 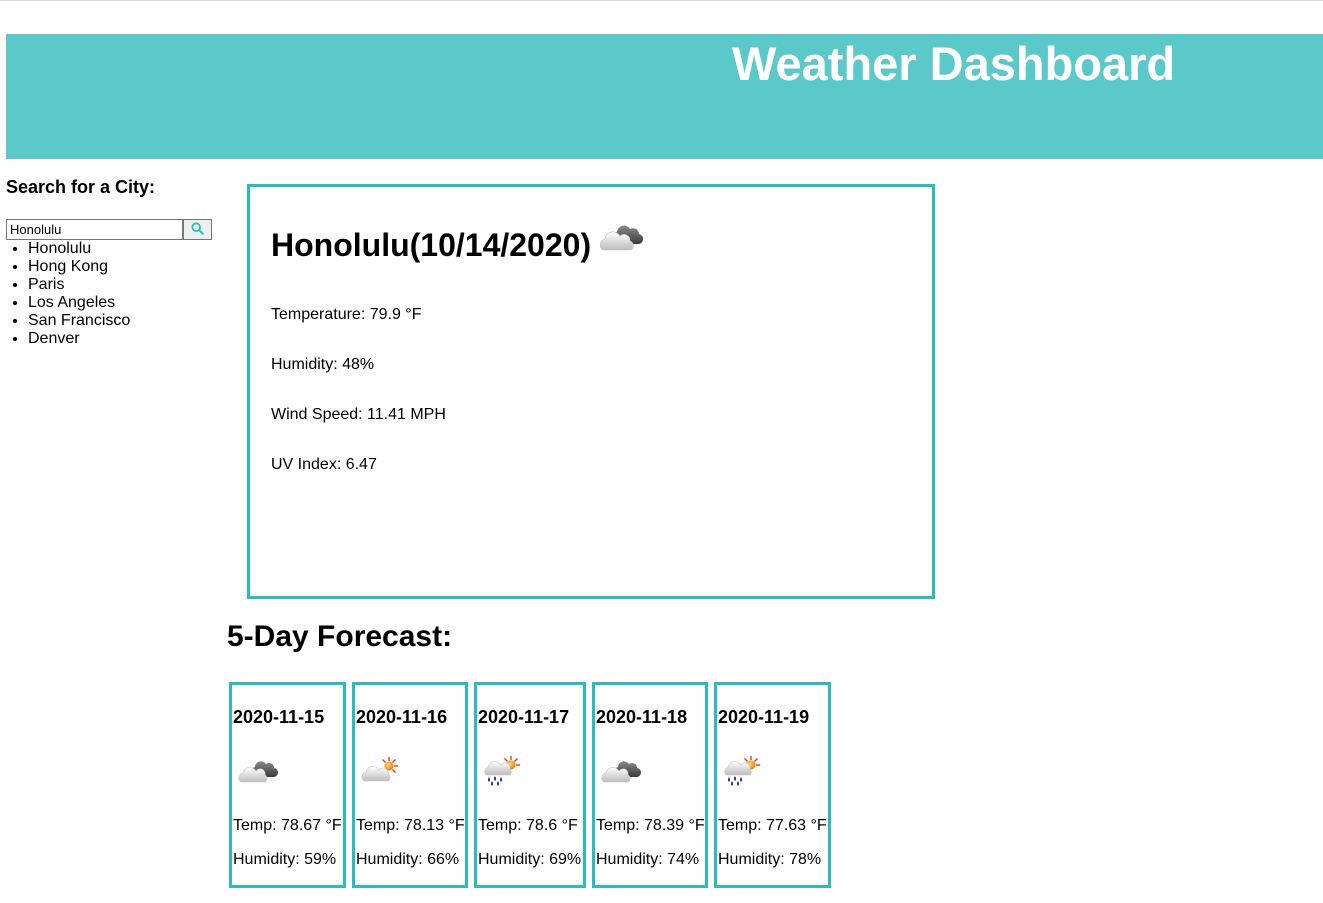 What do you see at coordinates (340, 636) in the screenshot?
I see `forecast-title: 5-Day Forecast:` at bounding box center [340, 636].